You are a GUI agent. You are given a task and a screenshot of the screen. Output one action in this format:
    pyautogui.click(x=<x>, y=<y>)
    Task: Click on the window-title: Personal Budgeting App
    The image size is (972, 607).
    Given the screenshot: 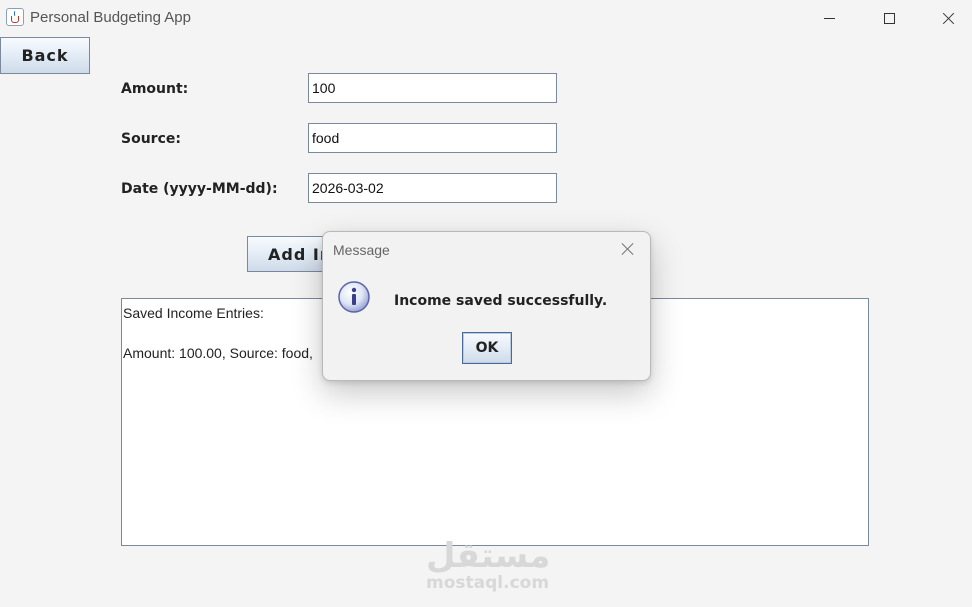 What is the action you would take?
    pyautogui.click(x=110, y=17)
    